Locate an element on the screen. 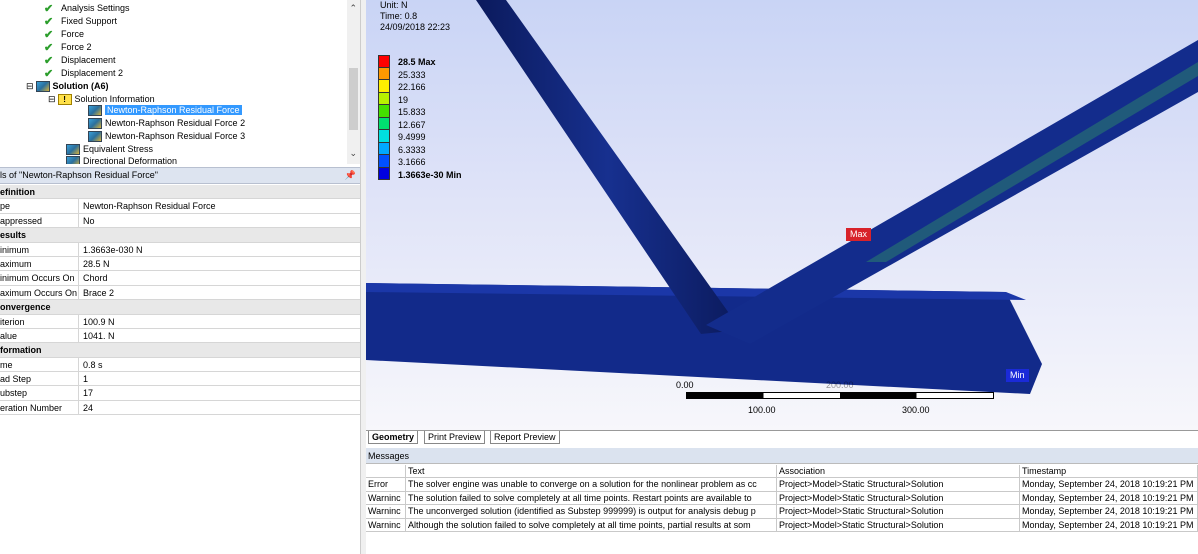 This screenshot has height=554, width=1198. view-tabs: Geometry Print Preview Report Preview is located at coordinates (782, 437).